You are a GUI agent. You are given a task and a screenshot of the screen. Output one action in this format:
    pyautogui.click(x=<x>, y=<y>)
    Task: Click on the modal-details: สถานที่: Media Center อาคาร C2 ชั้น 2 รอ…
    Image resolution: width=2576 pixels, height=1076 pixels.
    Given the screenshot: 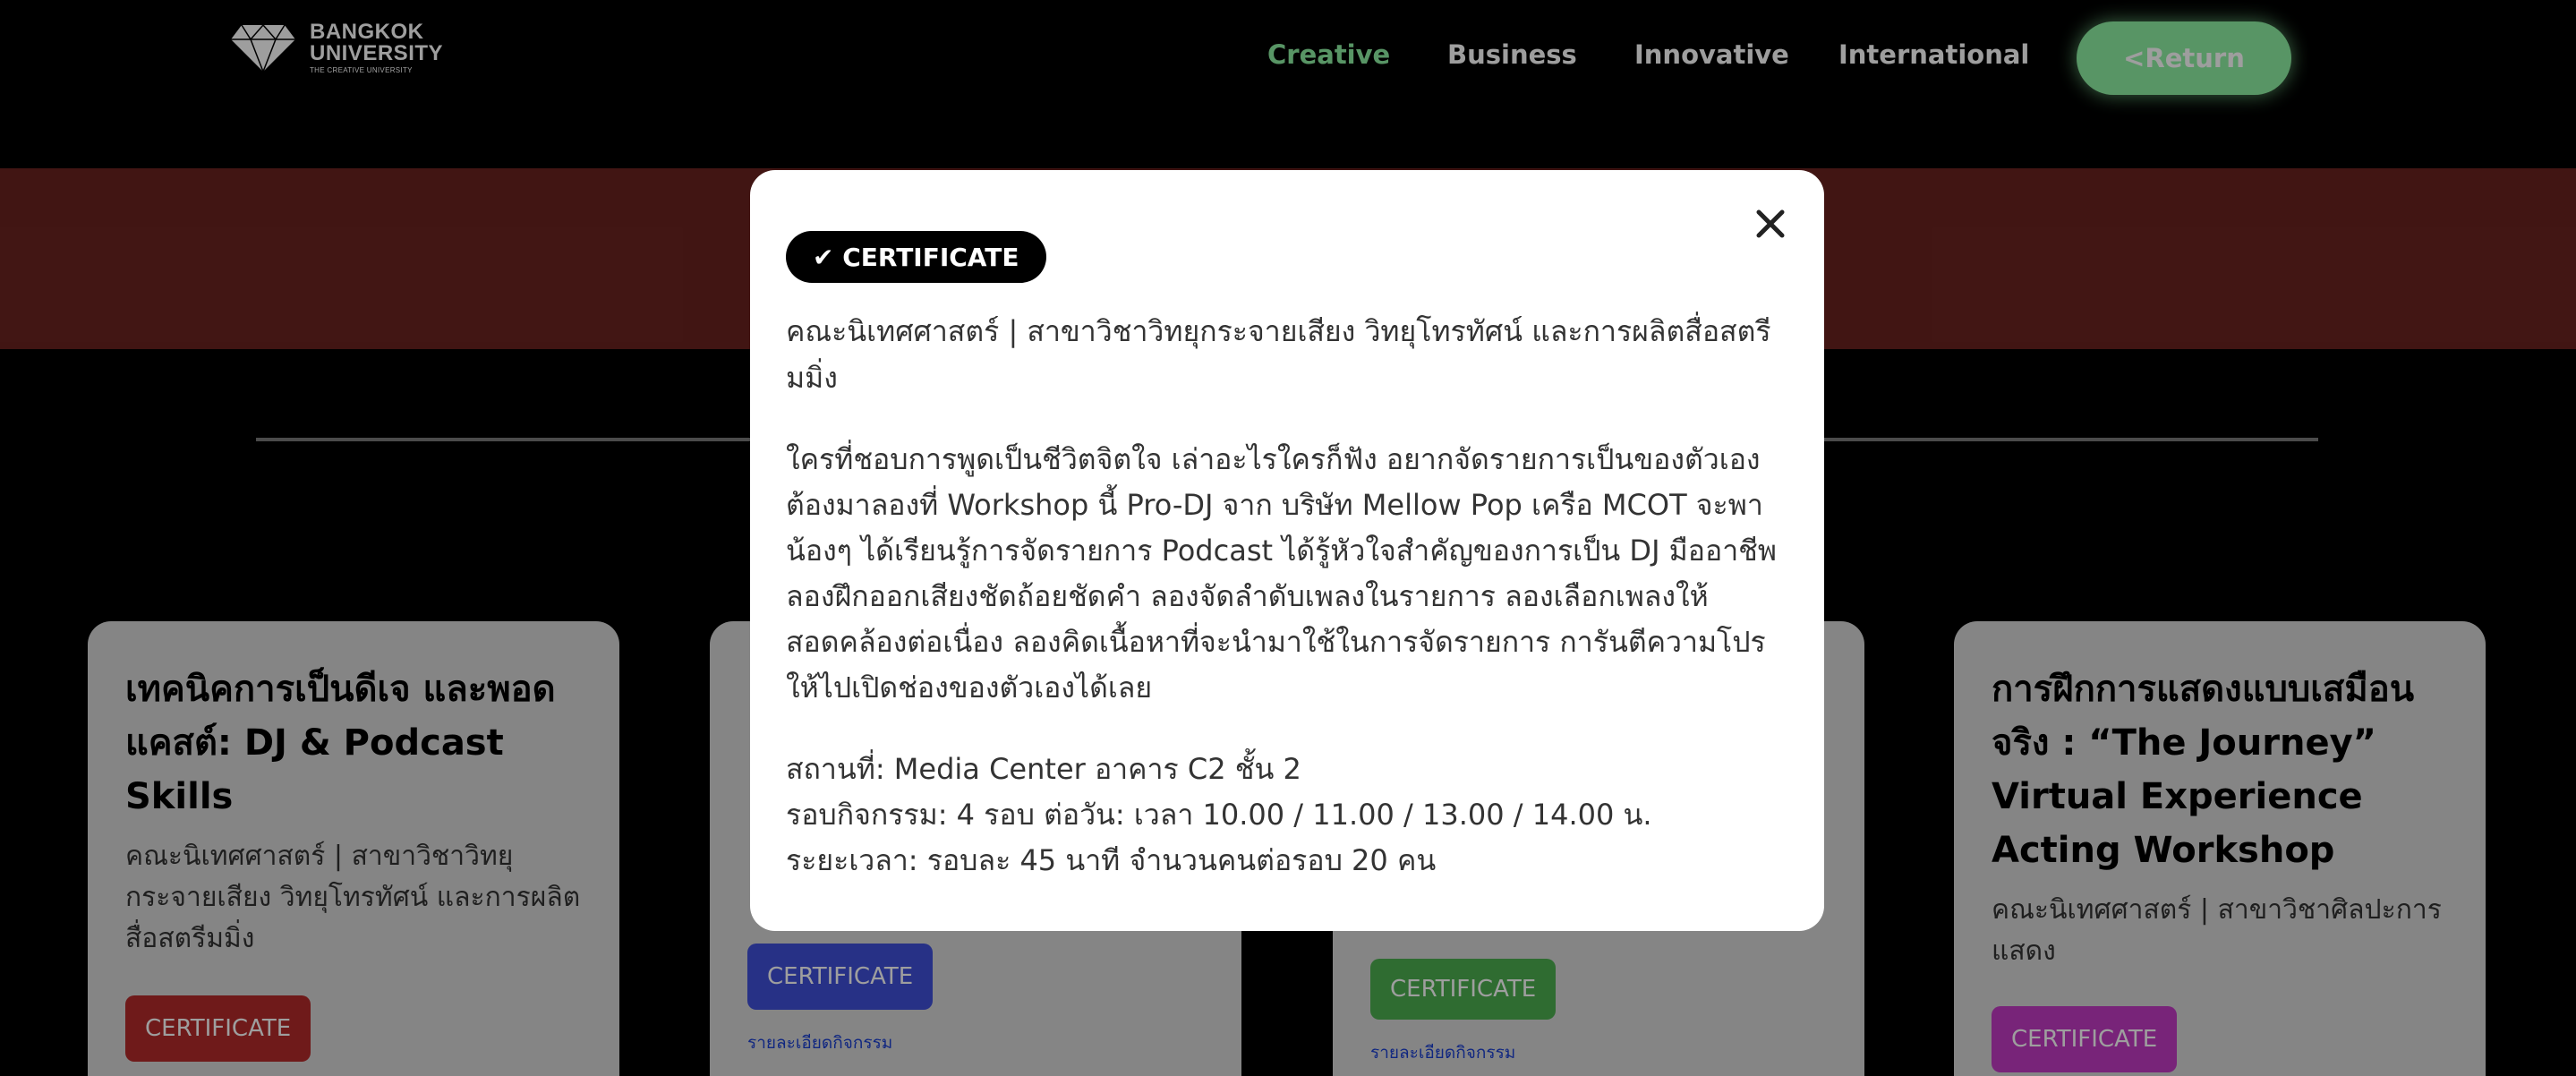 What is the action you would take?
    pyautogui.click(x=1287, y=815)
    